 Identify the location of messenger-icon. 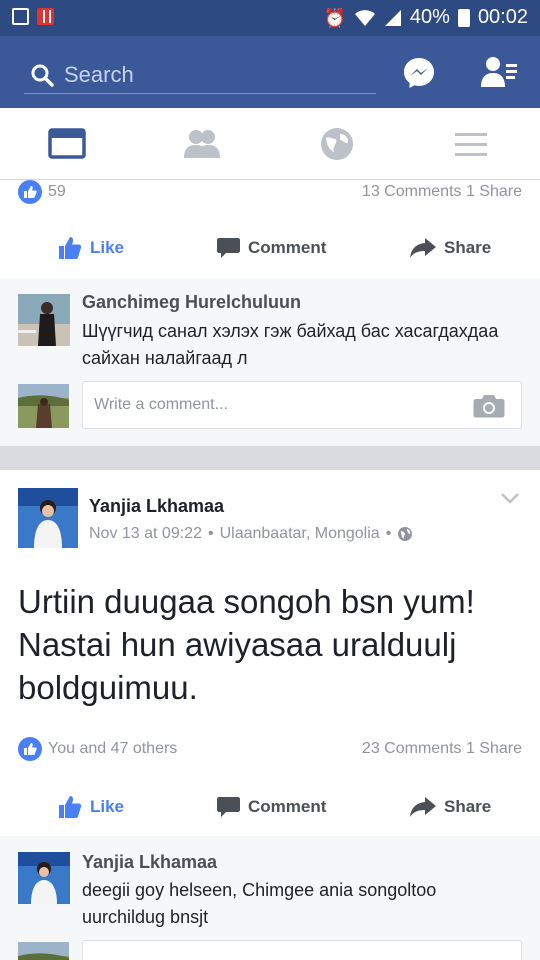
(419, 73).